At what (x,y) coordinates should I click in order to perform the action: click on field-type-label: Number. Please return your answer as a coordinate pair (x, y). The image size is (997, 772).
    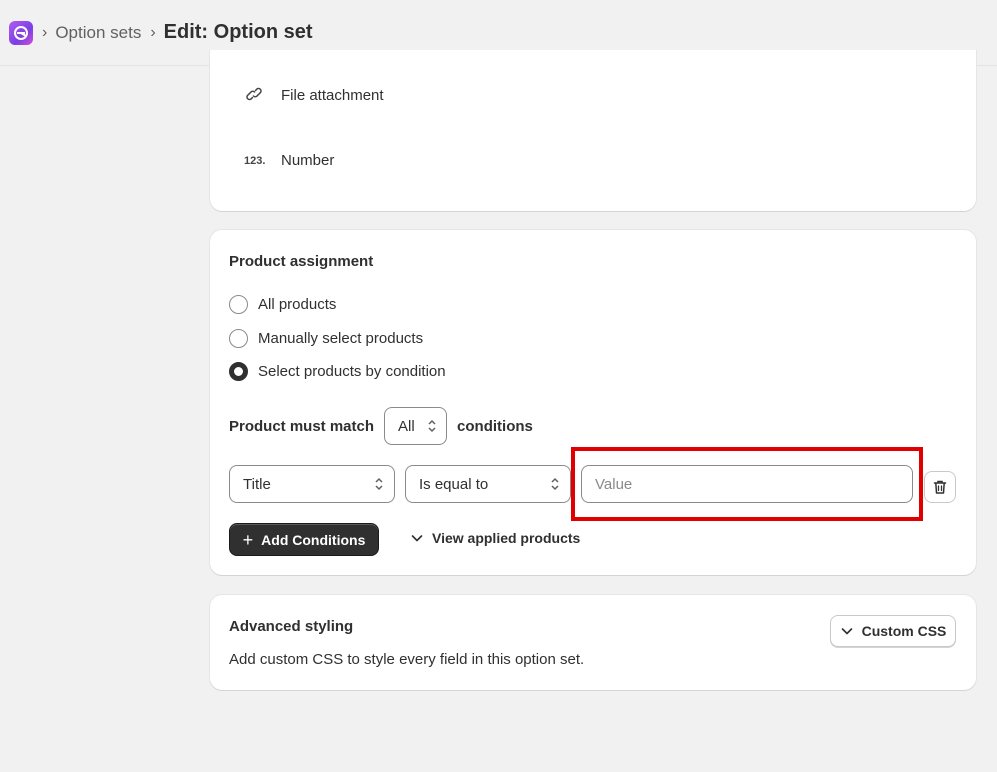
    Looking at the image, I should click on (308, 160).